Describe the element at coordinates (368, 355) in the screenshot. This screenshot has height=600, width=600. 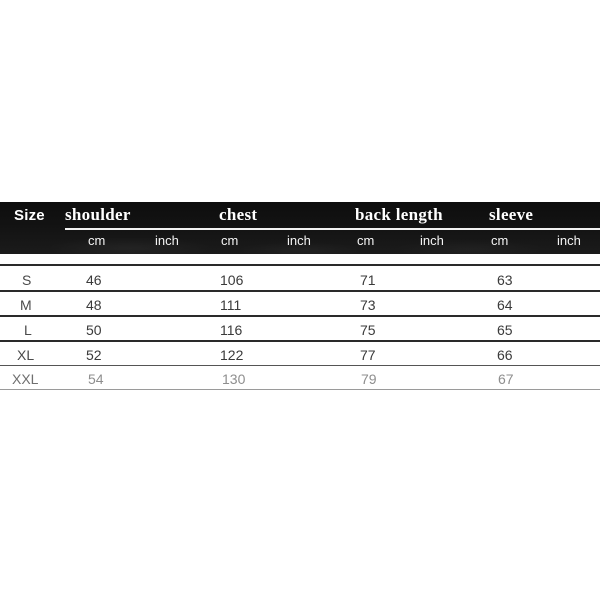
I see `cell-back-length-cm: 77` at that location.